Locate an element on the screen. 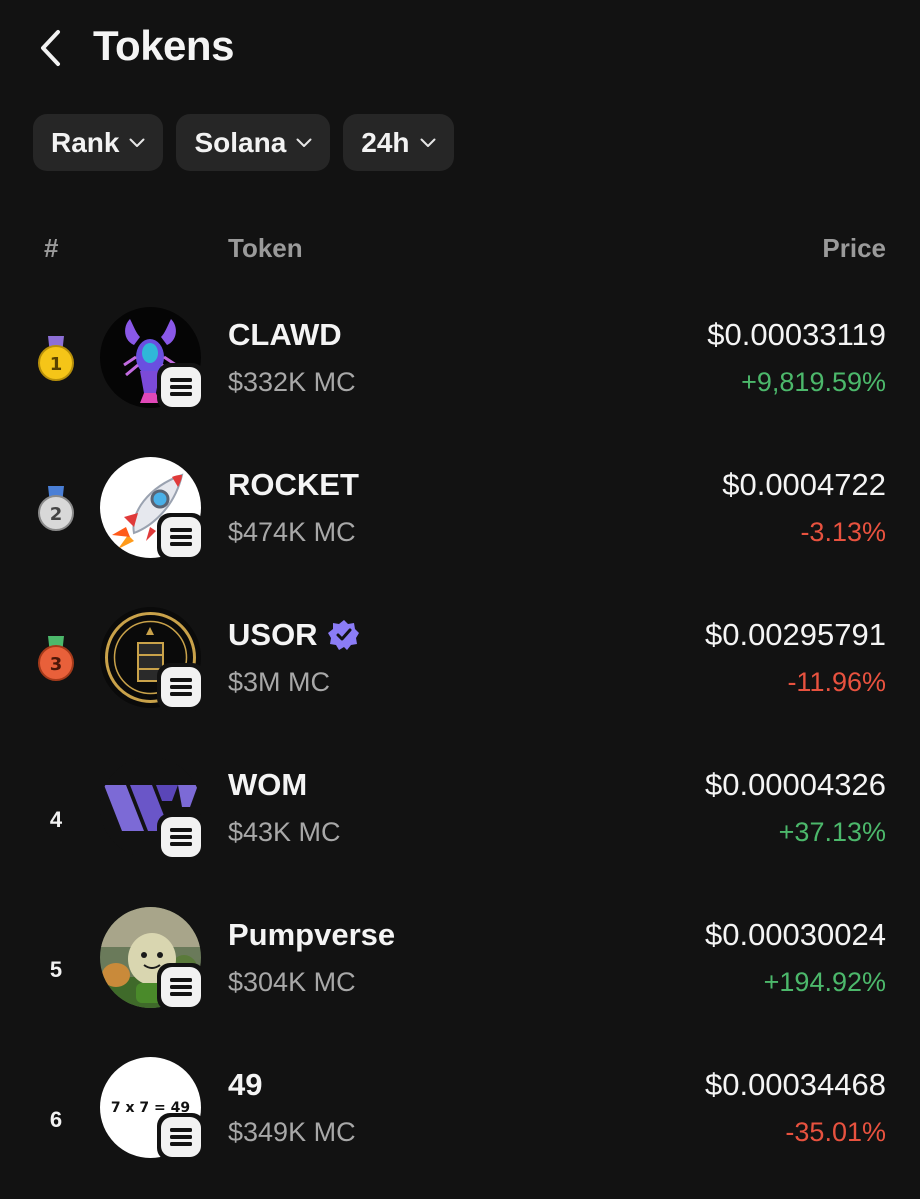 This screenshot has width=920, height=1199. price-change: -35.01% is located at coordinates (835, 1132).